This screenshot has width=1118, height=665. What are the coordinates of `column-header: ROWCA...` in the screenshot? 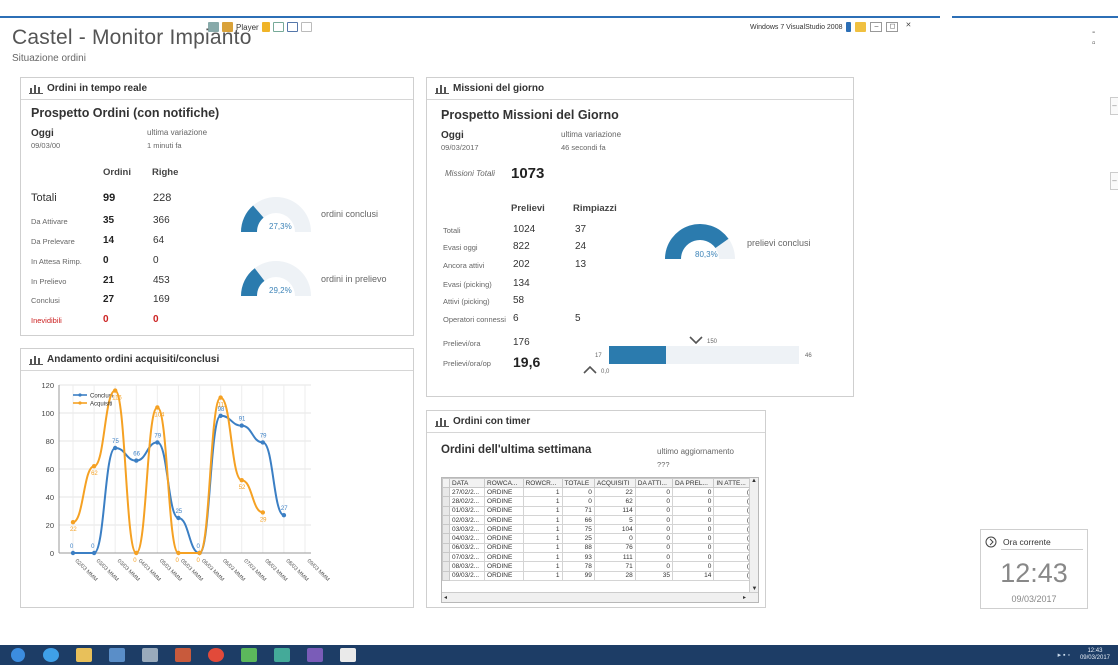 It's located at (504, 483).